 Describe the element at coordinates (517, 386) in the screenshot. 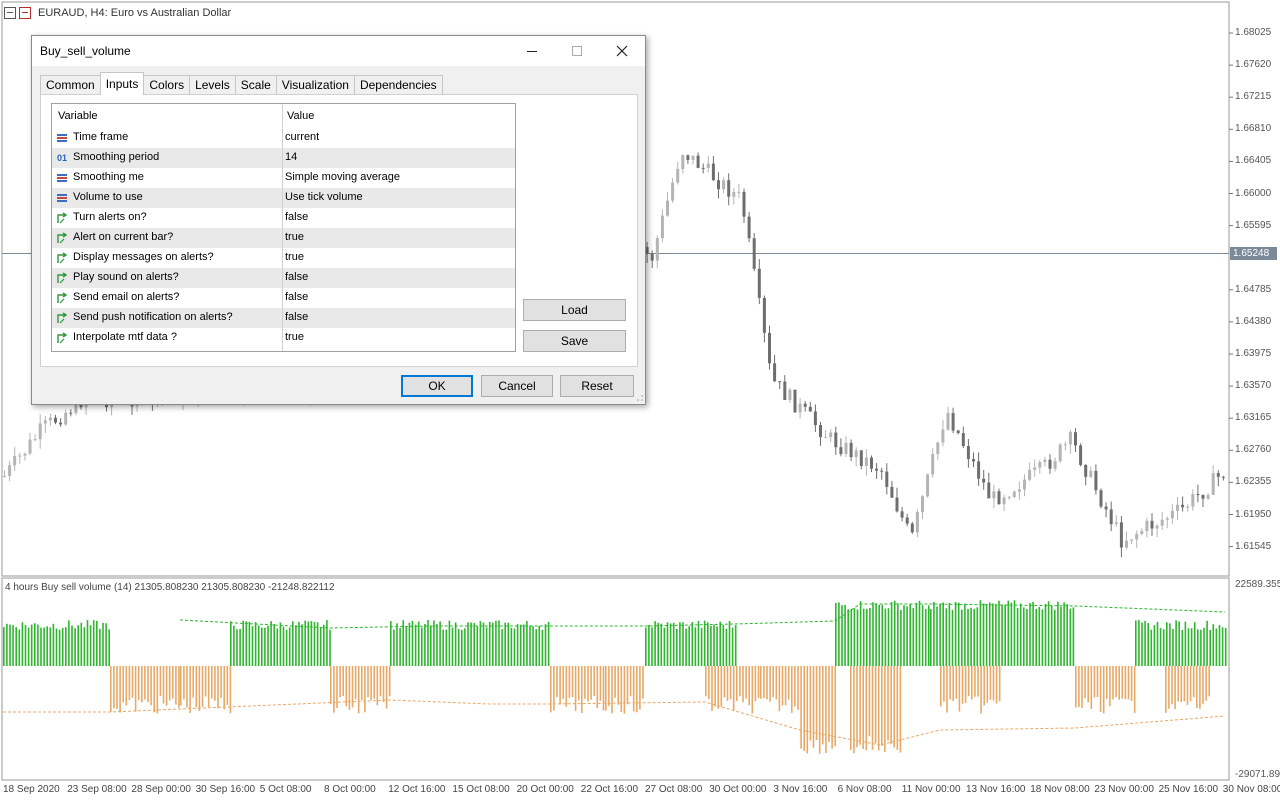

I see `cancel-button: Cancel` at that location.